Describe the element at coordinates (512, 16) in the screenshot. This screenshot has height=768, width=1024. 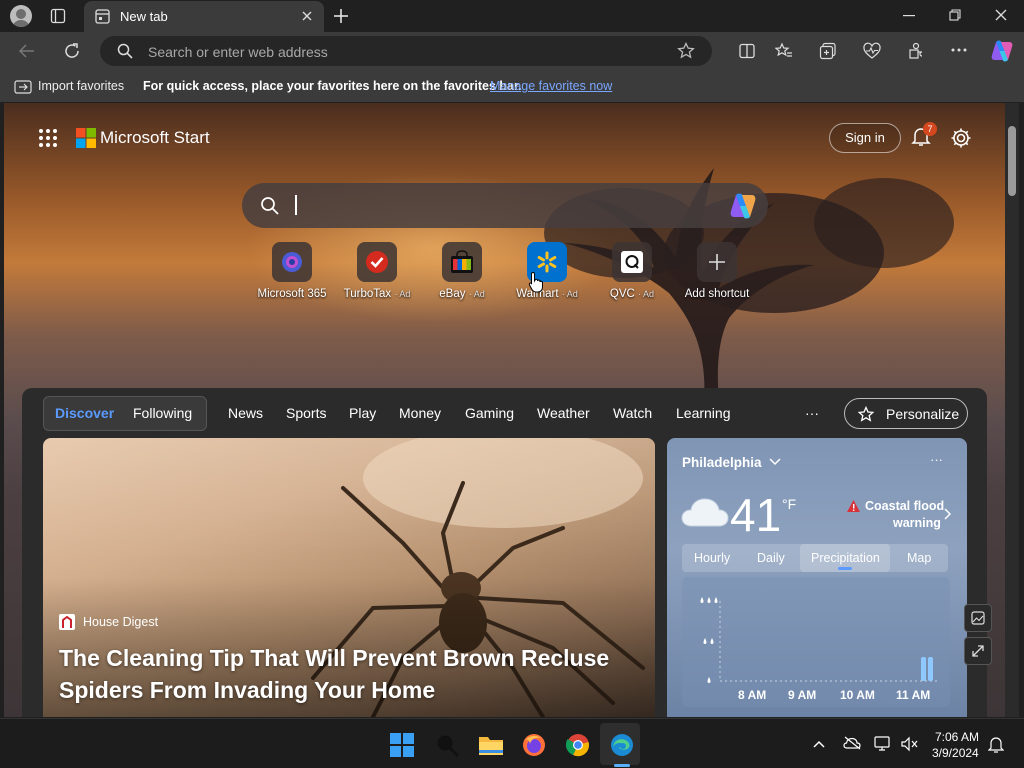
I see `title-bar: New tab` at that location.